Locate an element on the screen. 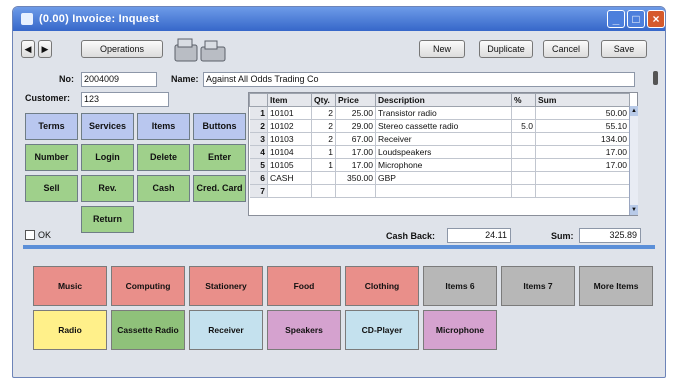 This screenshot has height=383, width=676. item-cell: 10103 is located at coordinates (289, 139).